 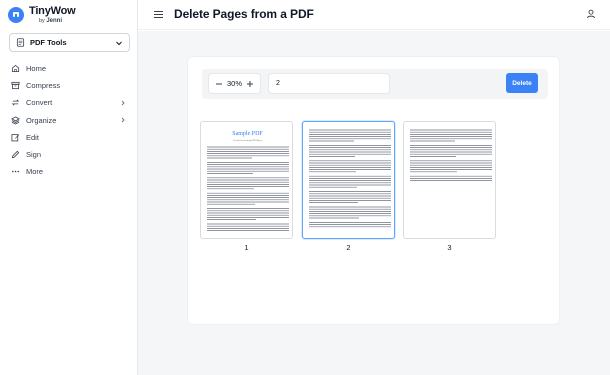 What do you see at coordinates (68, 68) in the screenshot?
I see `sidebar-item-home: Home` at bounding box center [68, 68].